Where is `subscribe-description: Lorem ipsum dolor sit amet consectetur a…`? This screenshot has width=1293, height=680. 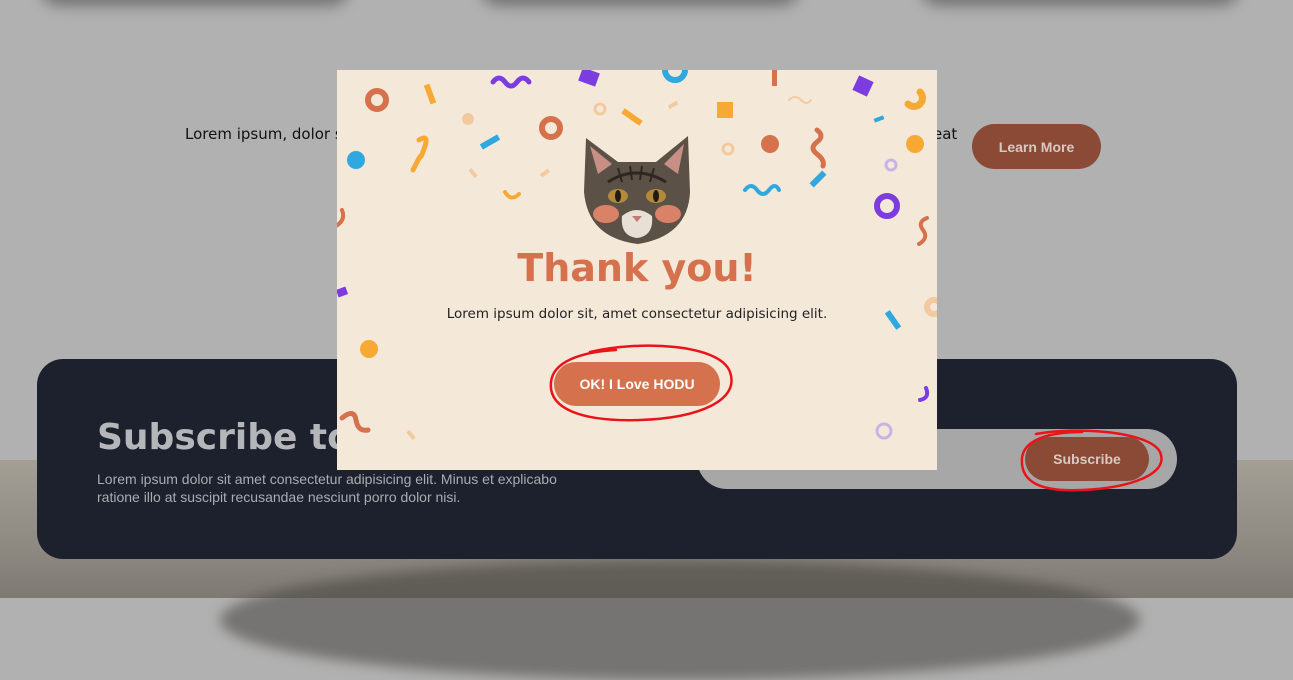
subscribe-description: Lorem ipsum dolor sit amet consectetur a… is located at coordinates (327, 488).